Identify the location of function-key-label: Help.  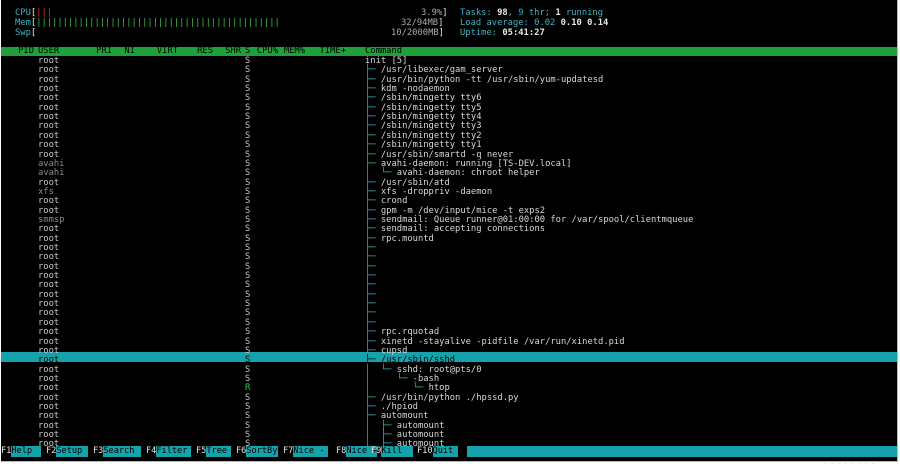
(26, 451).